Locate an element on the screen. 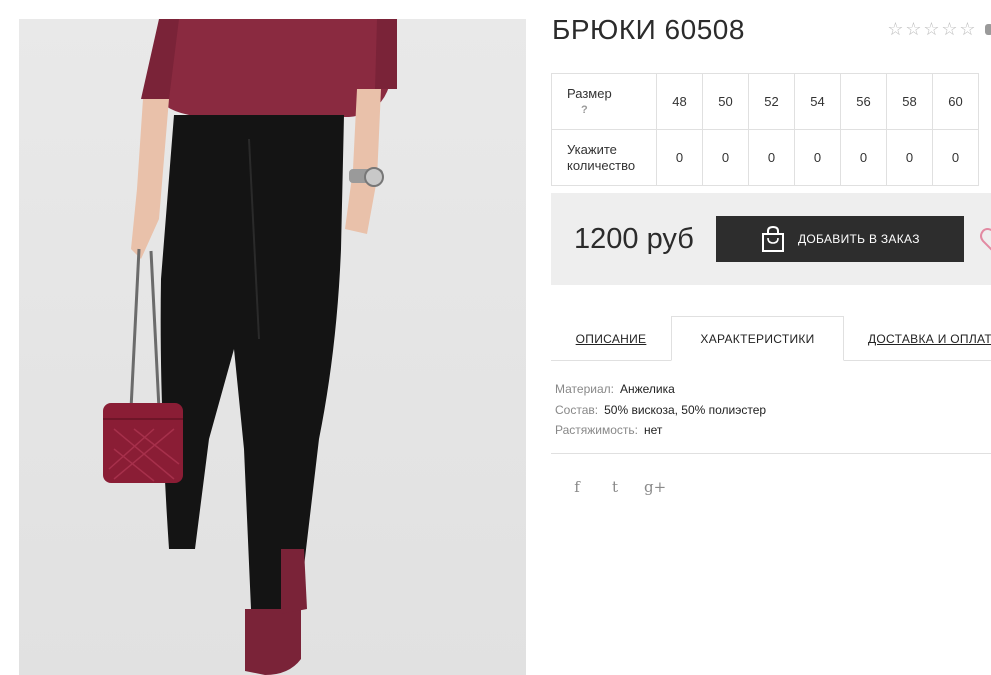 The width and height of the screenshot is (991, 675). section-divider is located at coordinates (771, 453).